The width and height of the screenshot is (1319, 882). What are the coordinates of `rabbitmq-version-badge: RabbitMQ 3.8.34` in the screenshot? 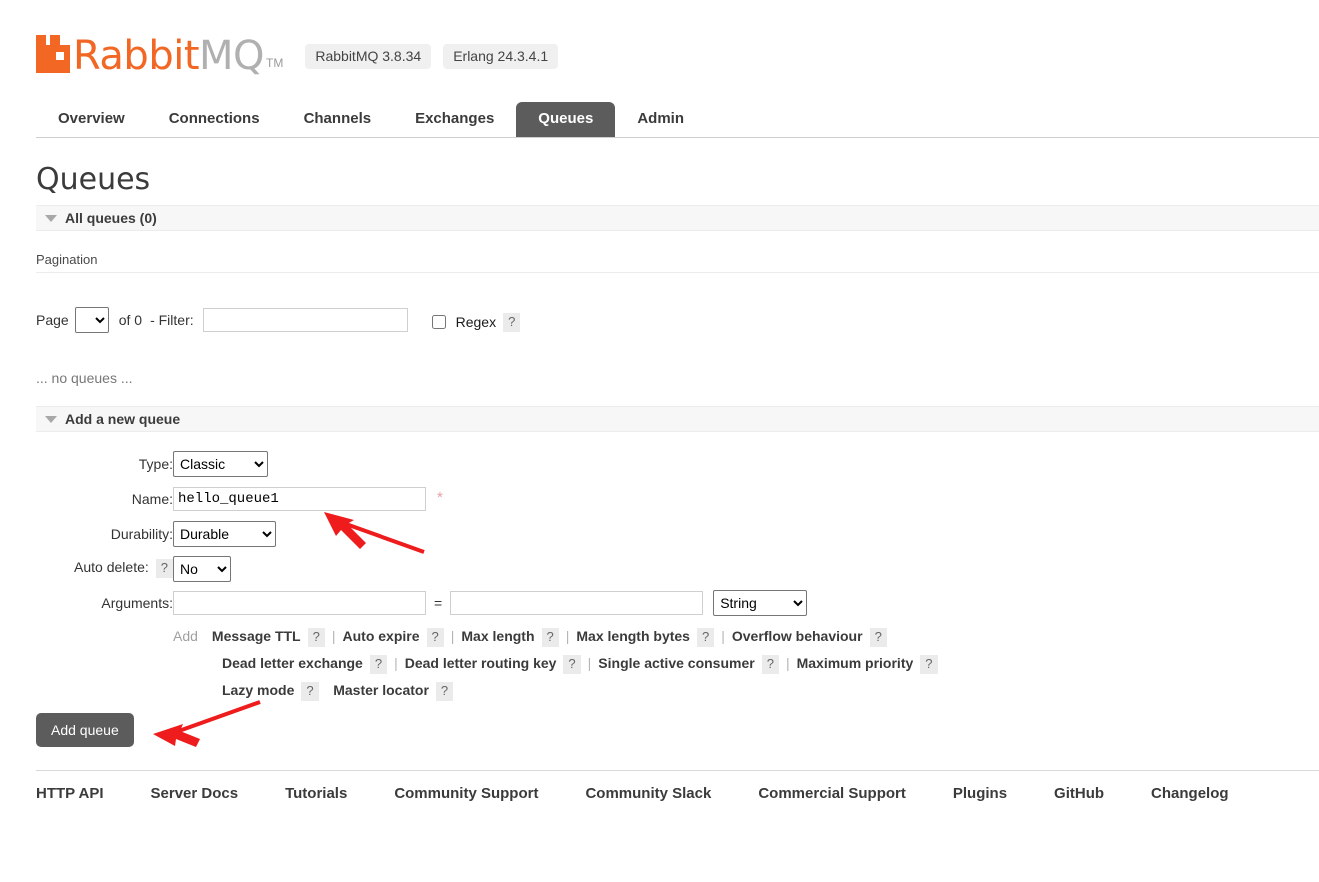 It's located at (368, 56).